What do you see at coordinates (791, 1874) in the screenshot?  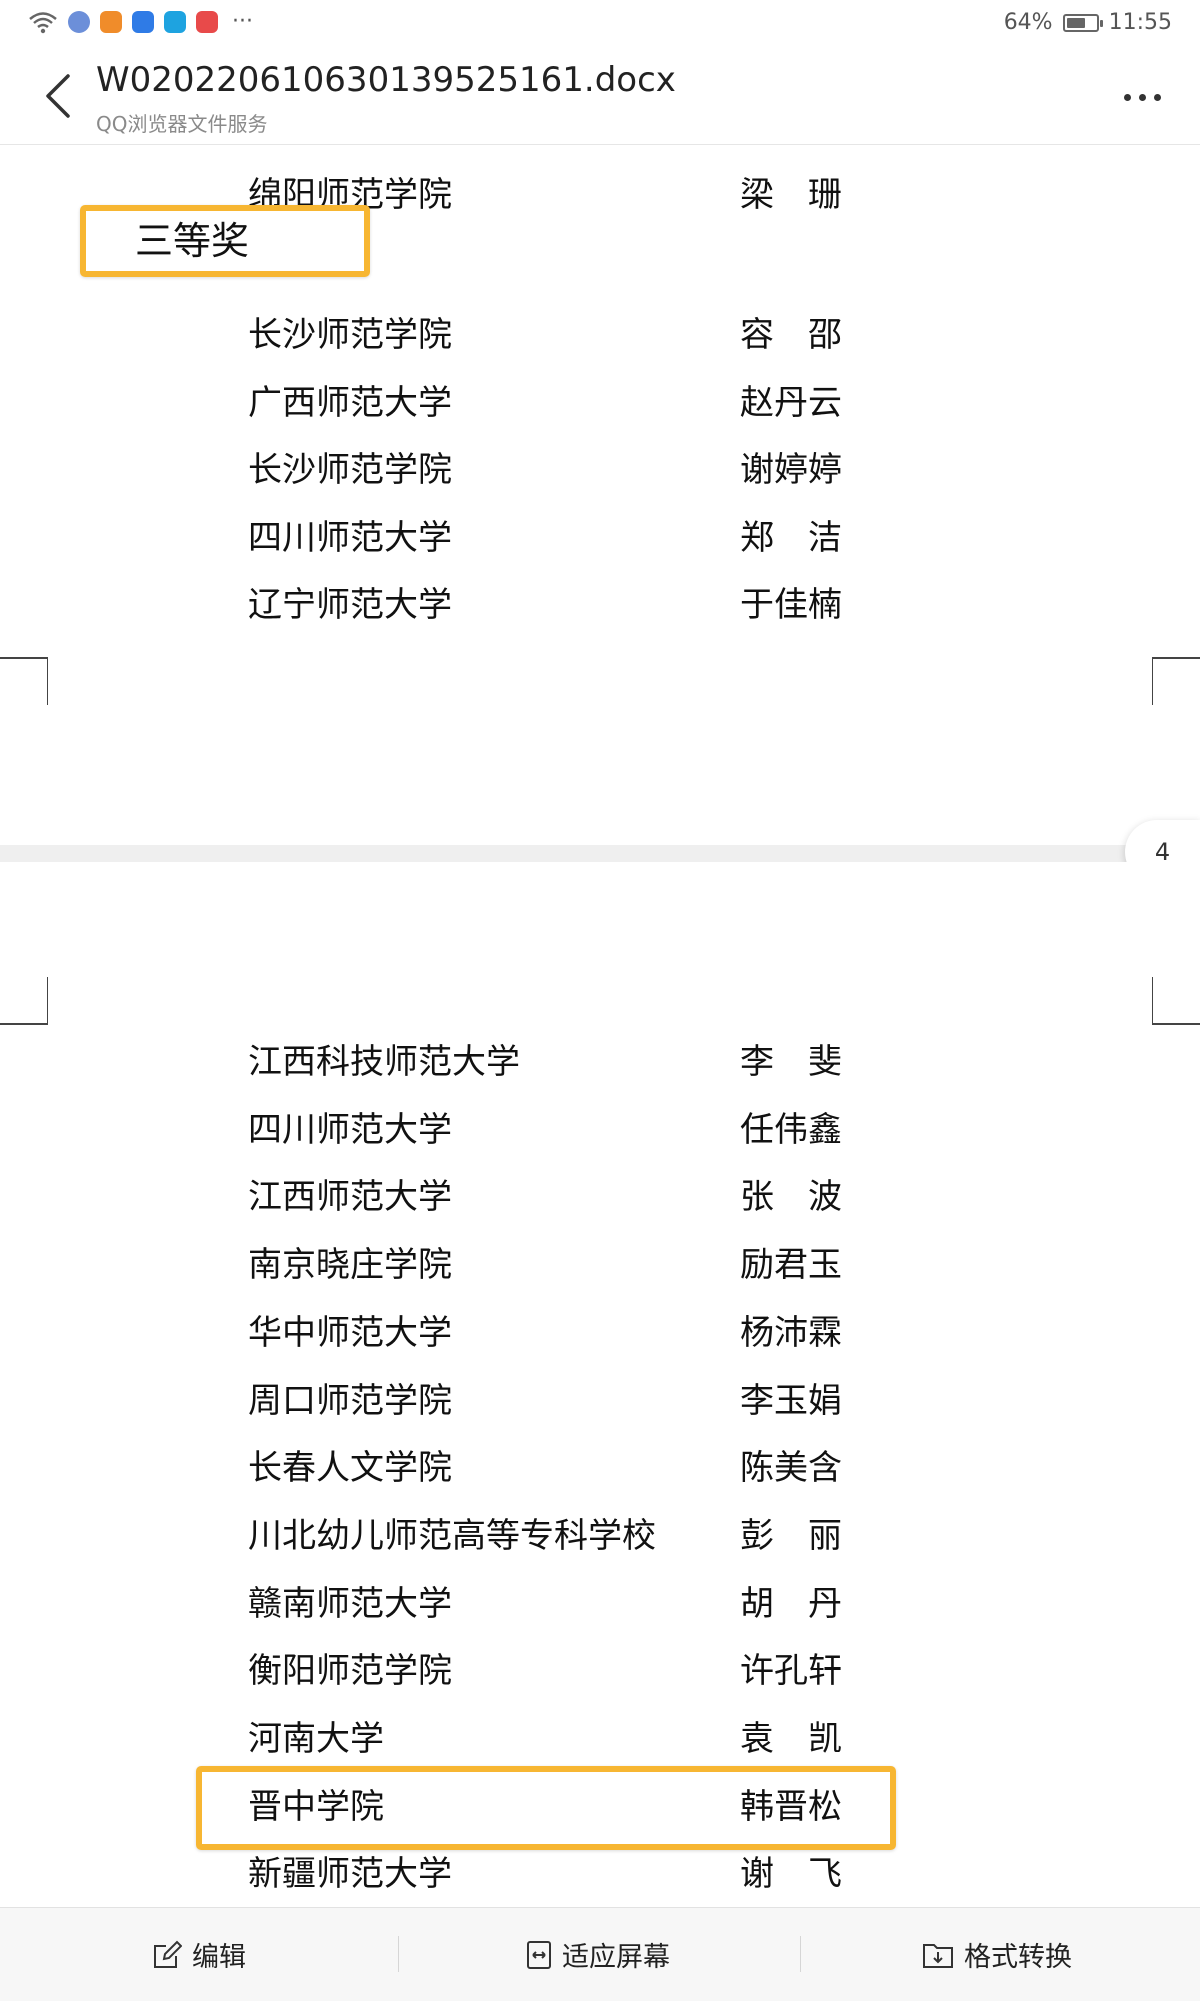 I see `person-name: 谢 飞` at bounding box center [791, 1874].